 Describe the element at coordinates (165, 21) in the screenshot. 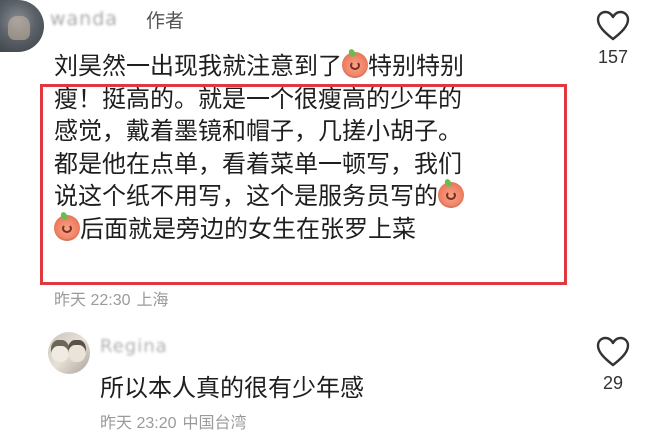

I see `author-badge: 作者` at that location.